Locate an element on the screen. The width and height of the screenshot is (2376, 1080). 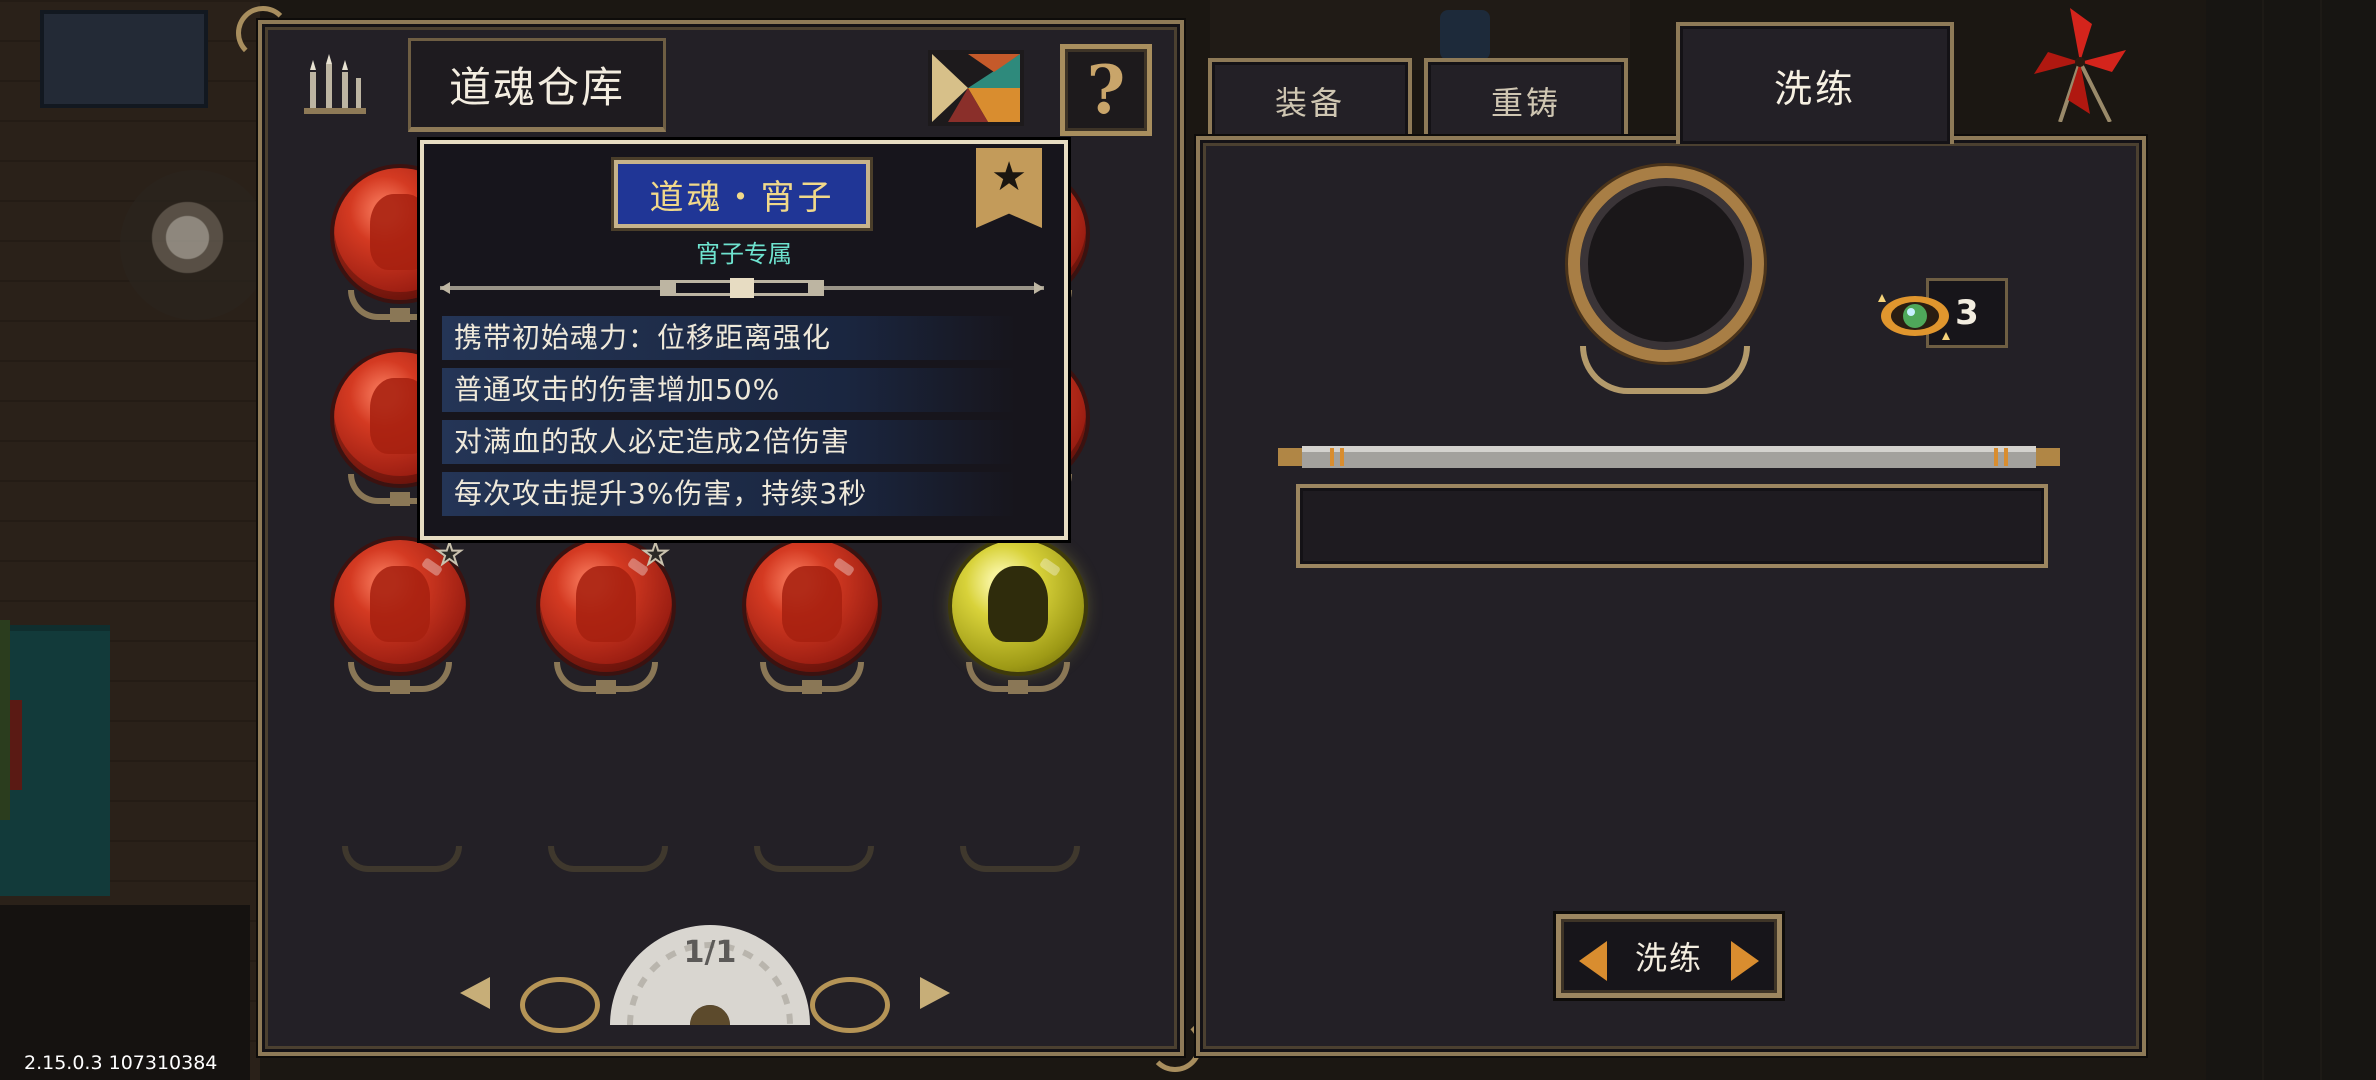
soul-orb-slot-selected is located at coordinates (1019, 625).